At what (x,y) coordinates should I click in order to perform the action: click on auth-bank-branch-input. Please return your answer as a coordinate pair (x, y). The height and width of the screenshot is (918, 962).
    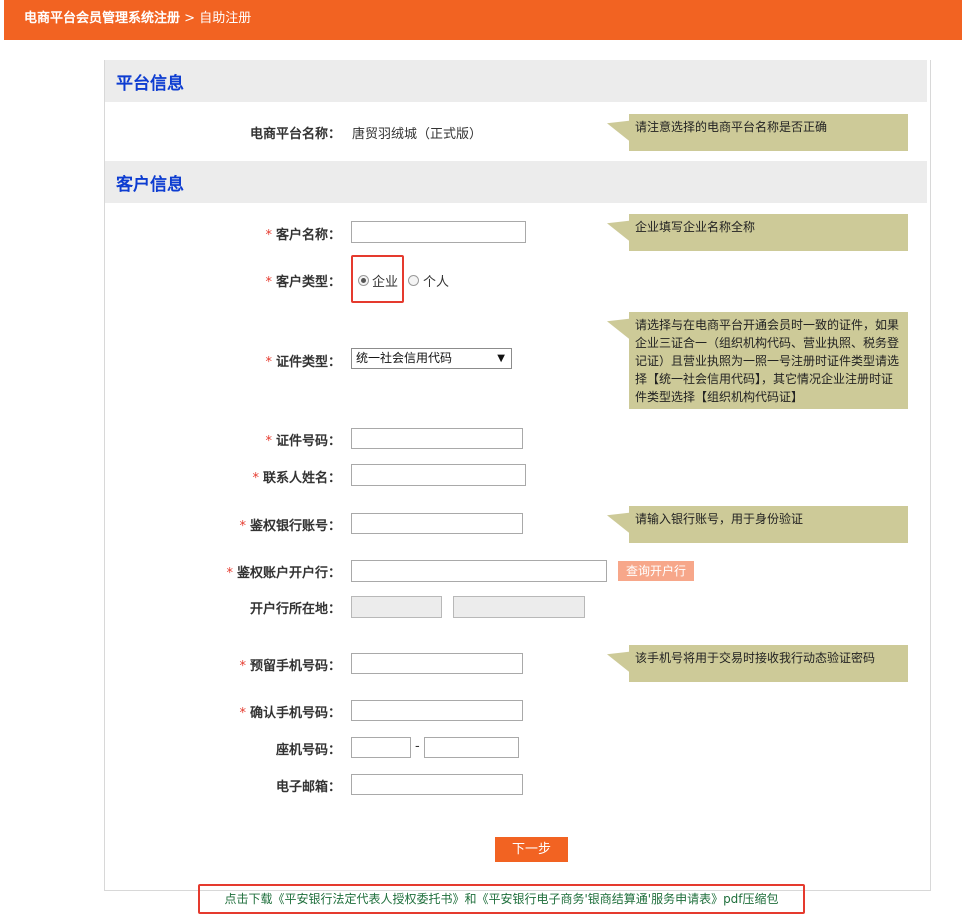
    Looking at the image, I should click on (479, 571).